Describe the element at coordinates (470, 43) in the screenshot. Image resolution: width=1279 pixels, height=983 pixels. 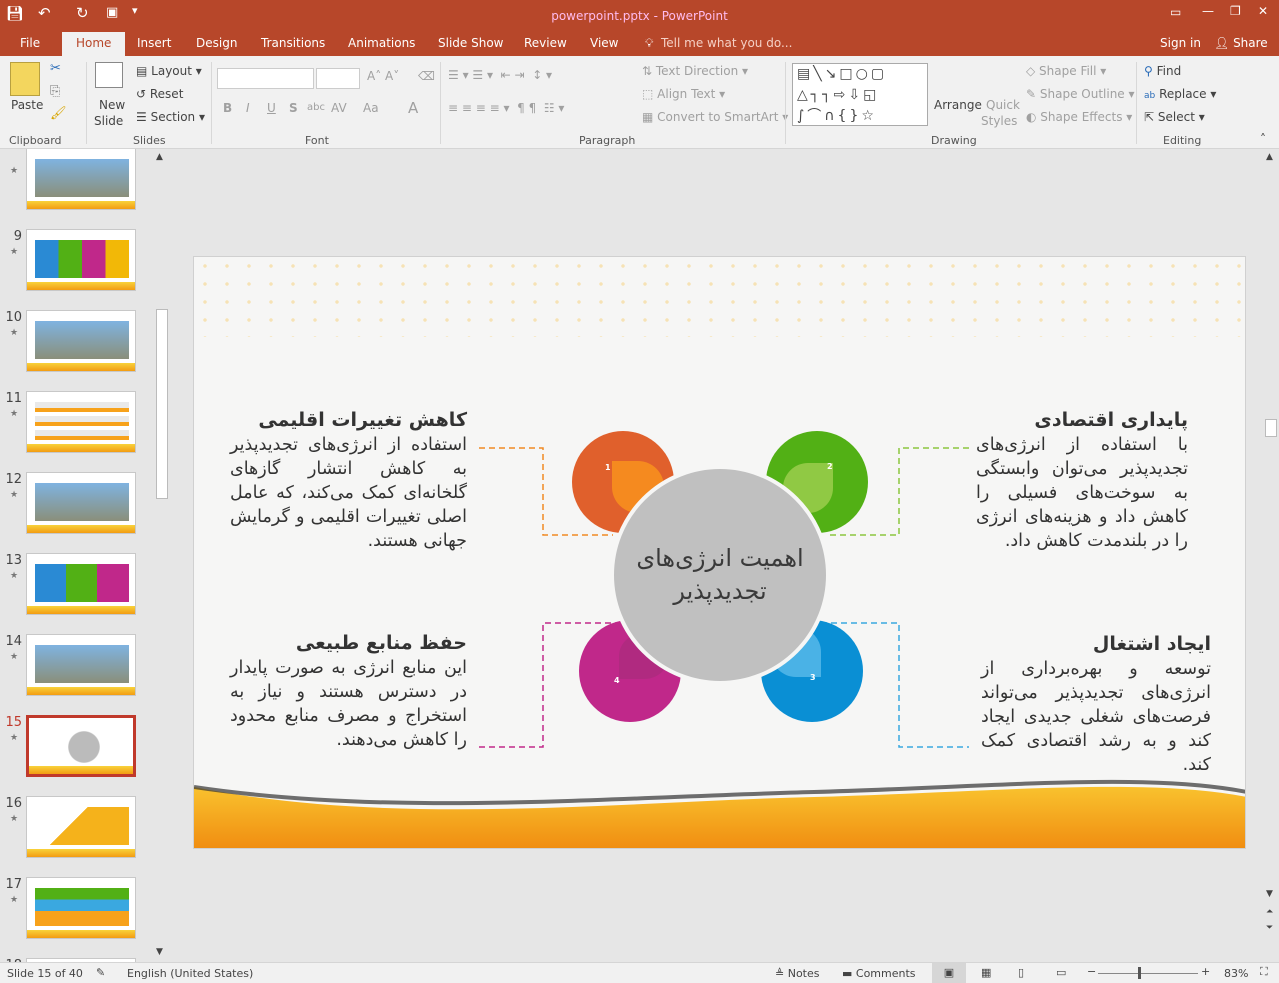
I see `tab-slide-show: Slide Show` at that location.